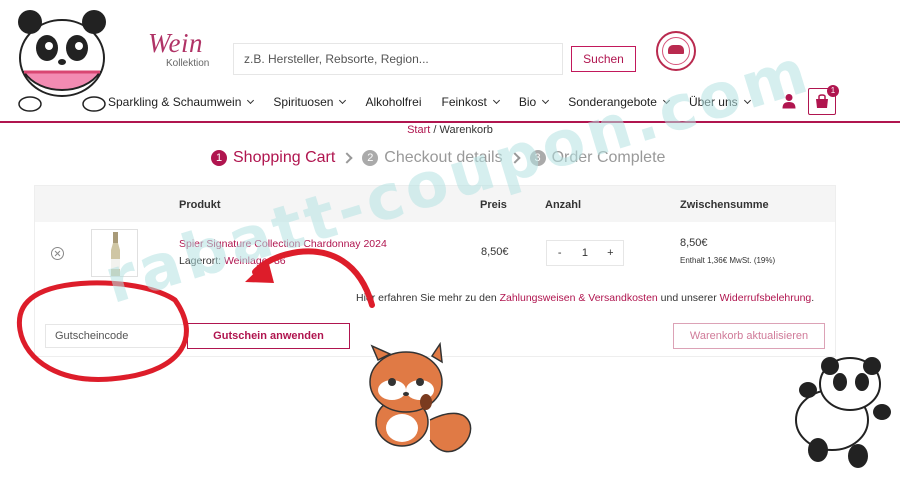 The width and height of the screenshot is (900, 500). Describe the element at coordinates (428, 298) in the screenshot. I see `info-prefix: Hier erfahren Sie mehr zu den` at that location.